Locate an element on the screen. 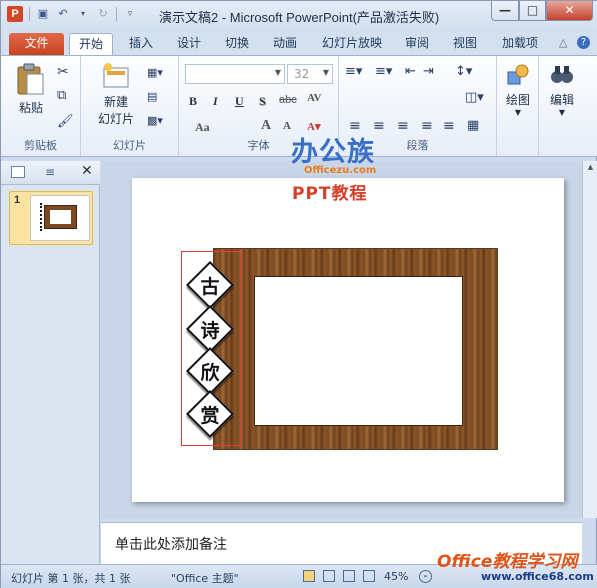  diamond-char-2: 诗 is located at coordinates (210, 331).